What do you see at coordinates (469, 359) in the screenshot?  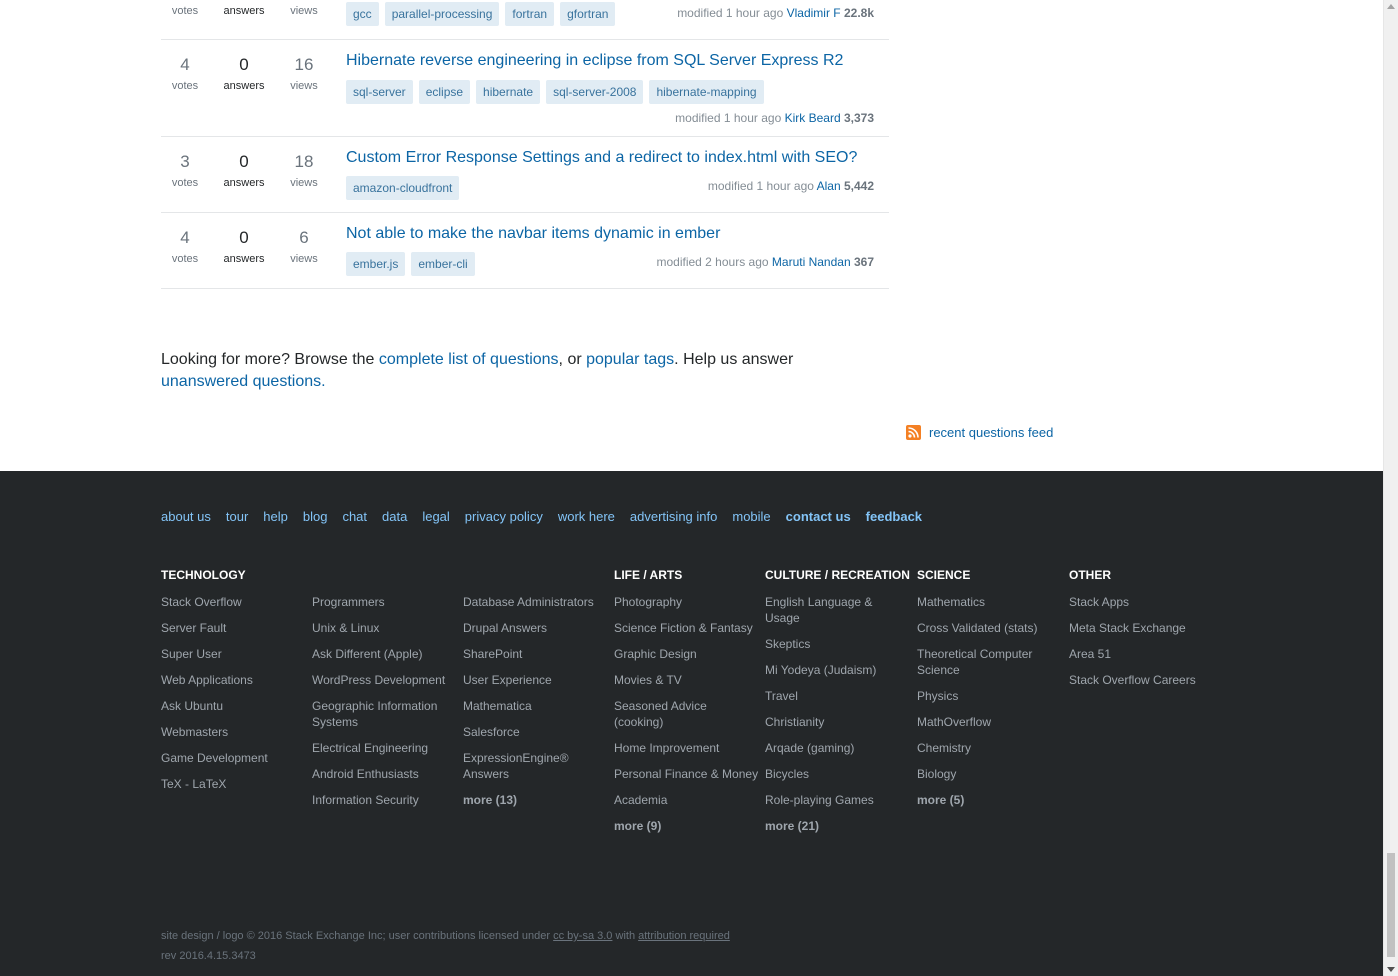 I see `all-questions-link: complete list of questions` at bounding box center [469, 359].